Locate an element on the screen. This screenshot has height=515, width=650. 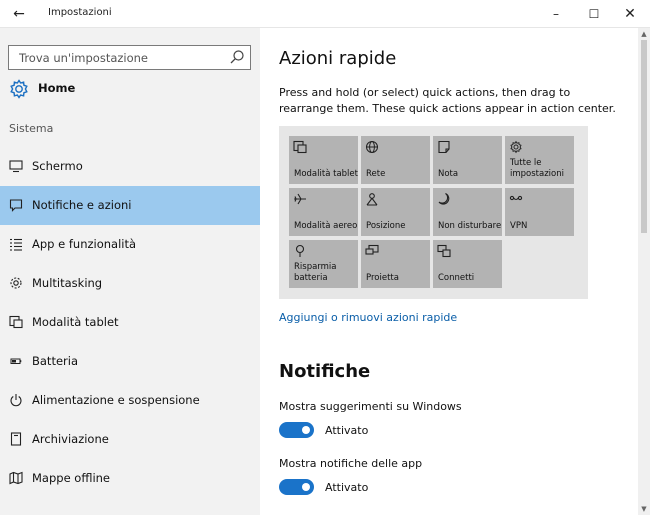
sidebar-item-label: Mappe offline is located at coordinates (71, 478).